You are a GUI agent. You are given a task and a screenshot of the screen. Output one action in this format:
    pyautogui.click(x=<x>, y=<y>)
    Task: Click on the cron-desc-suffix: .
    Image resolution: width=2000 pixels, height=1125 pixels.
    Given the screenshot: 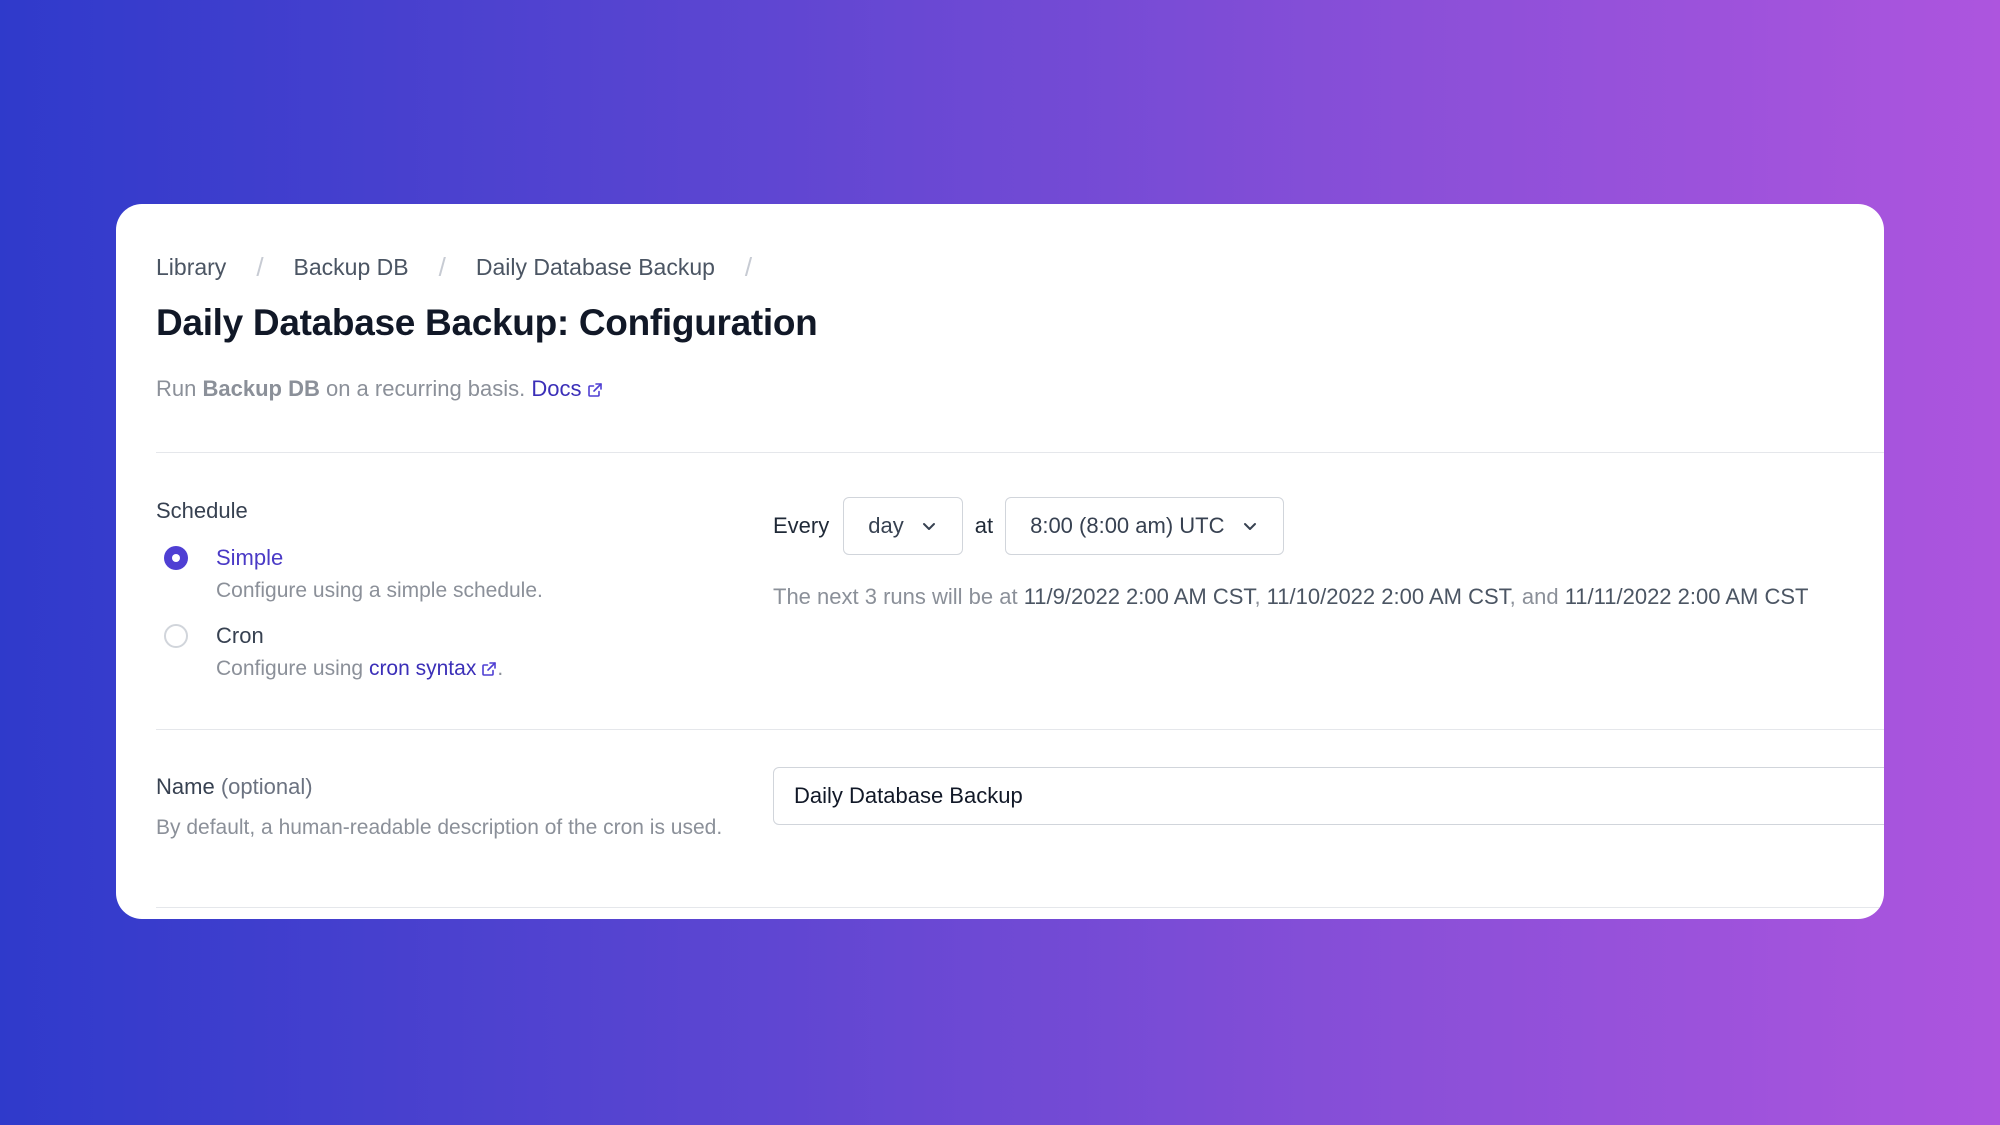 What is the action you would take?
    pyautogui.click(x=500, y=668)
    